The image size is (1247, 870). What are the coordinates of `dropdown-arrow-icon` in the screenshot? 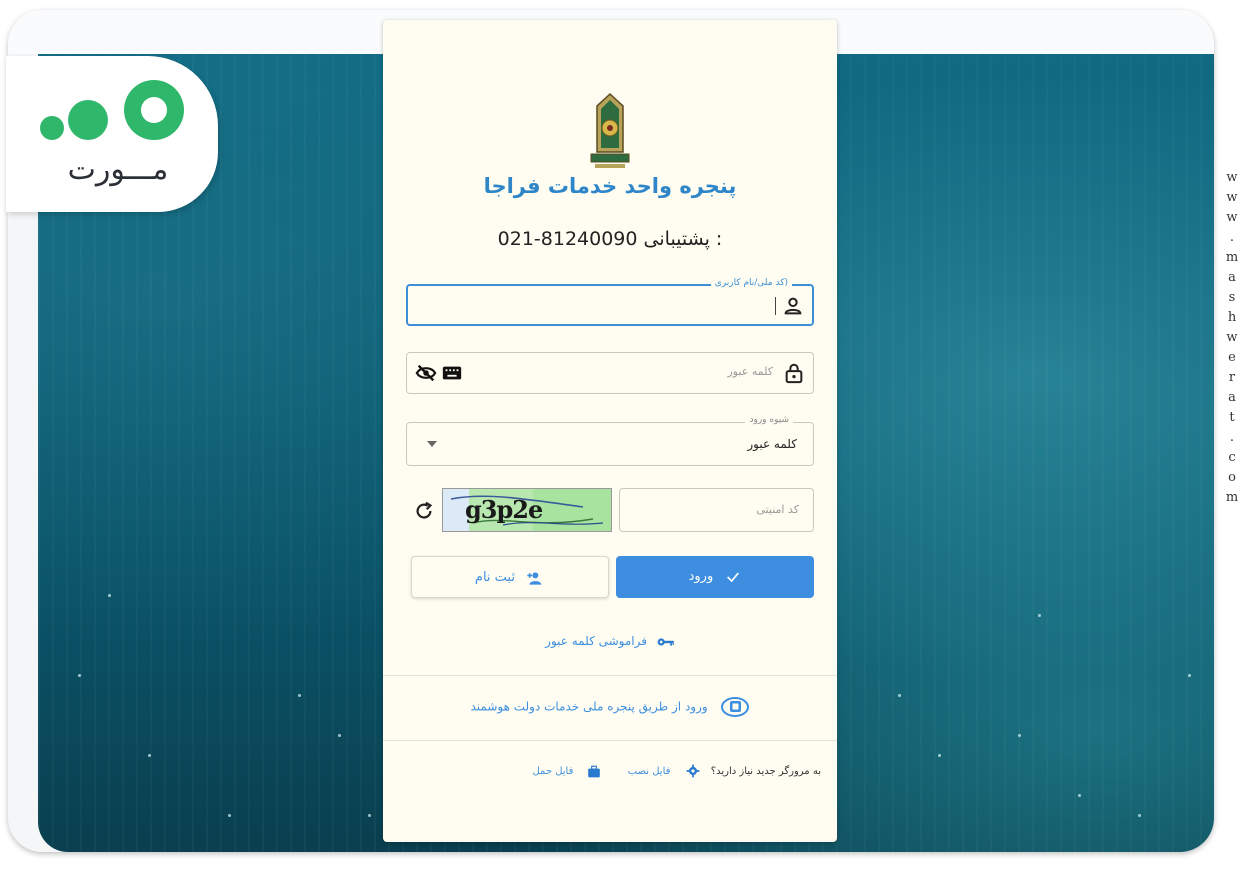 It's located at (432, 444).